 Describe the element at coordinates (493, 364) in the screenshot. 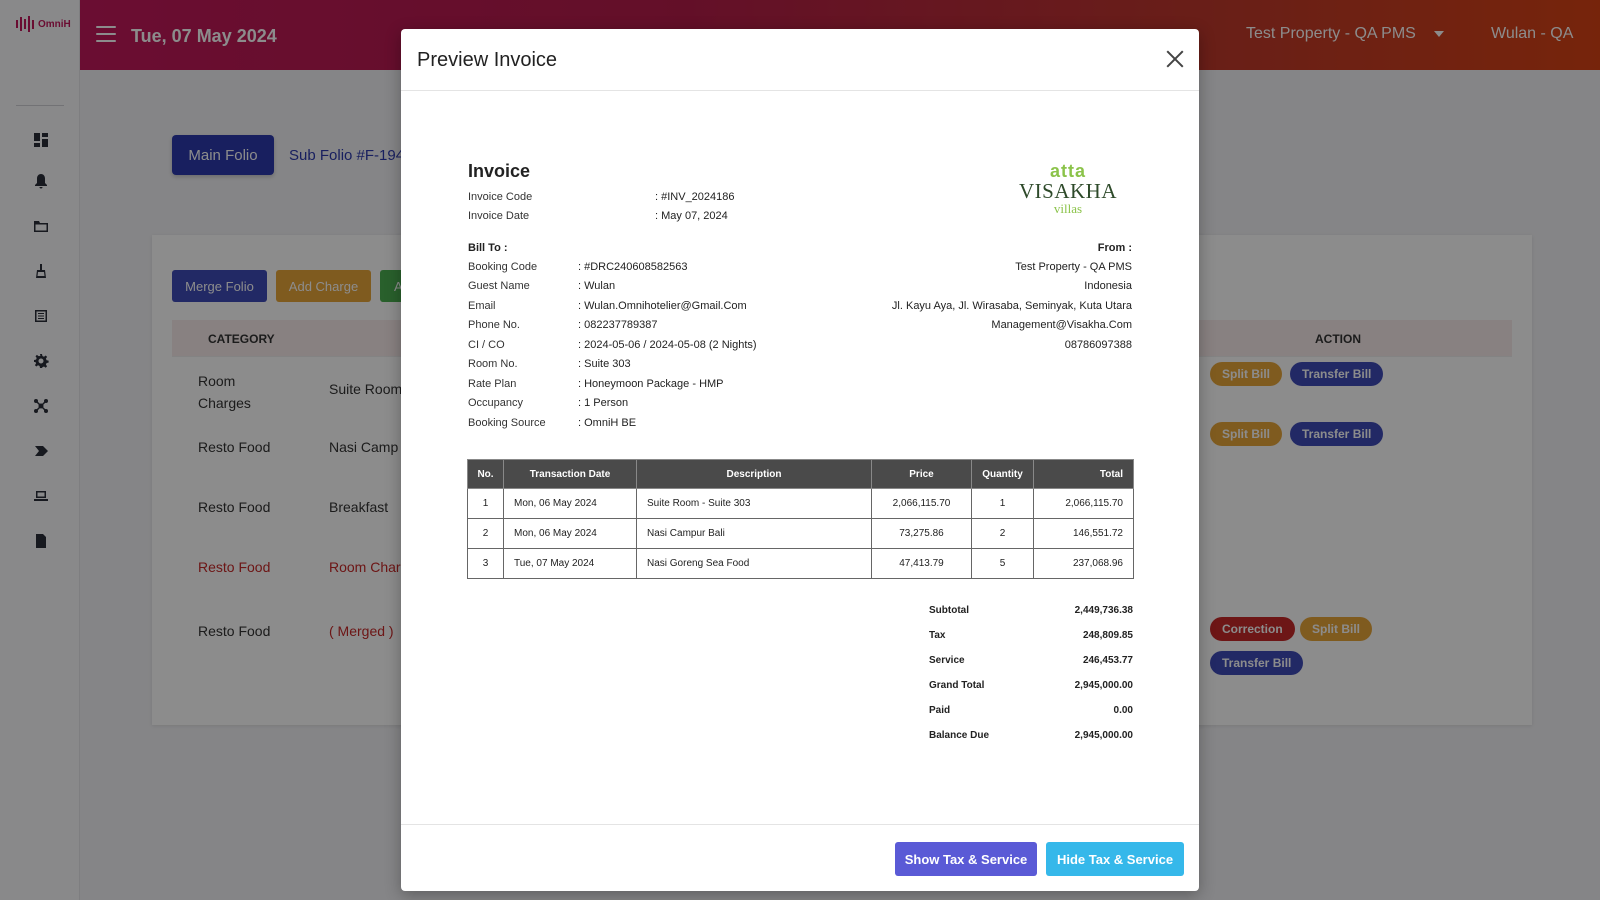

I see `room-no-label: Room No.` at that location.